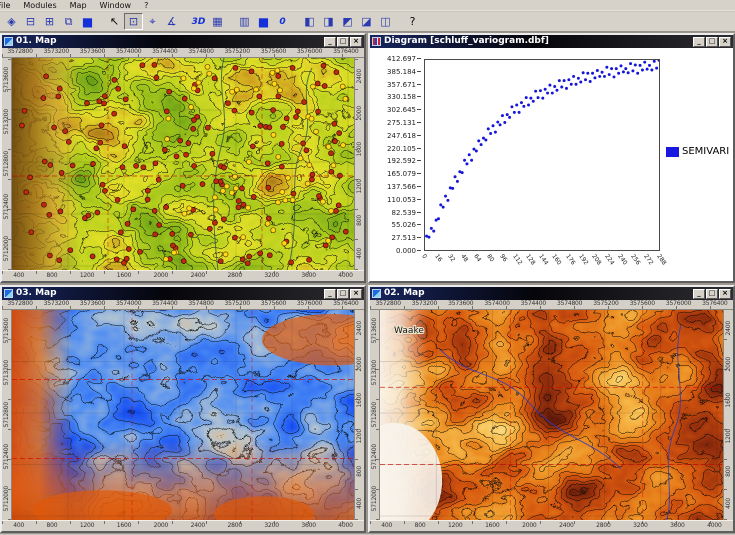 This screenshot has width=735, height=535. Describe the element at coordinates (385, 21) in the screenshot. I see `close-all-windows-icon: ◫` at that location.